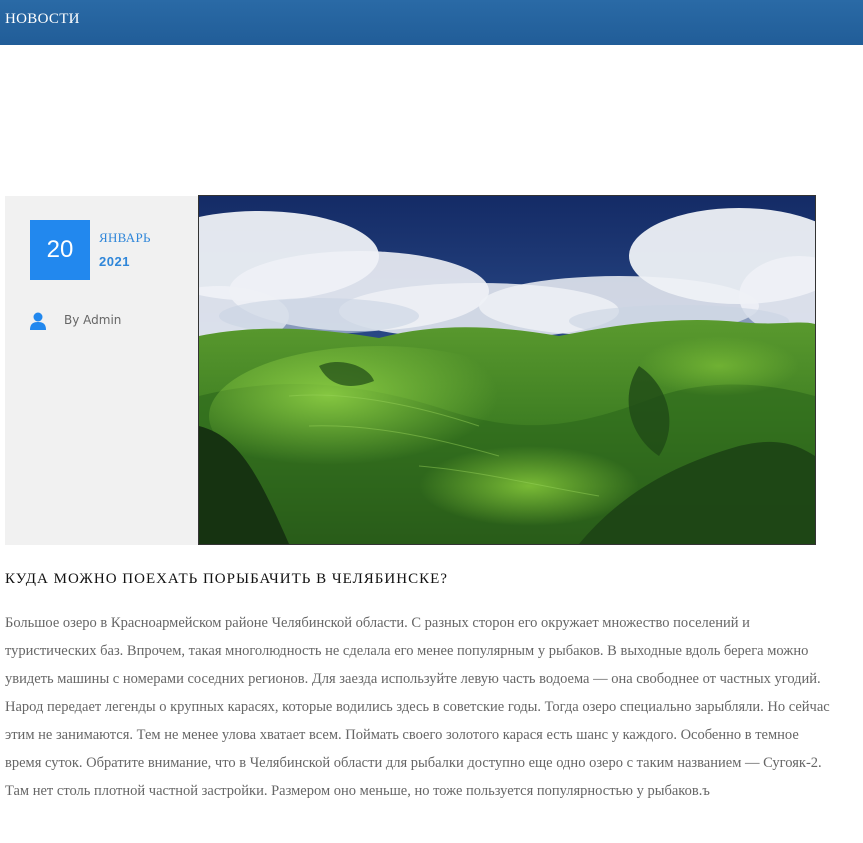 This screenshot has height=843, width=863. What do you see at coordinates (431, 22) in the screenshot?
I see `top-header-bar: НОВОСТИ` at bounding box center [431, 22].